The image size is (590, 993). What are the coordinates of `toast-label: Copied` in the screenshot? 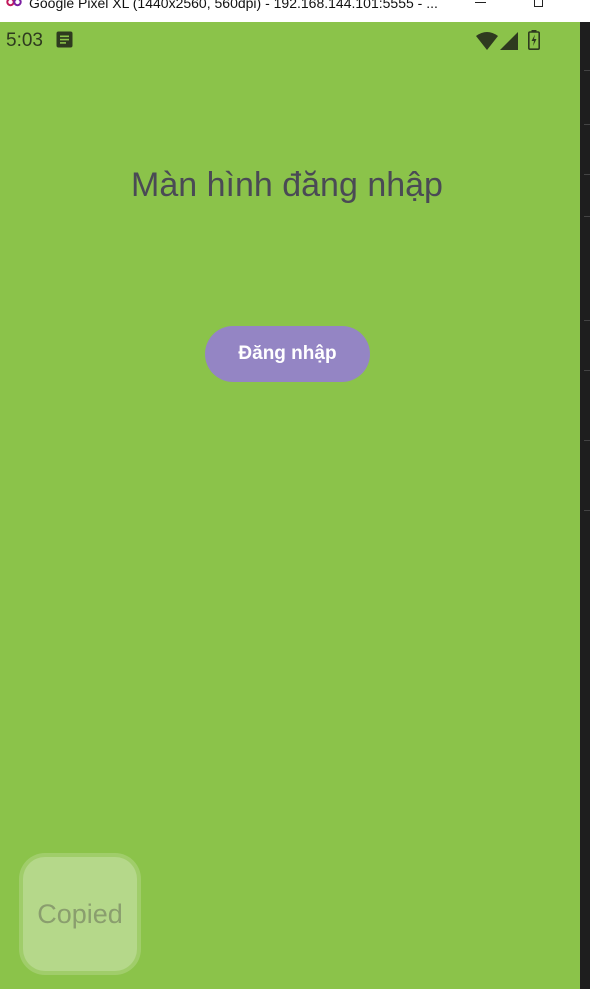 It's located at (80, 914).